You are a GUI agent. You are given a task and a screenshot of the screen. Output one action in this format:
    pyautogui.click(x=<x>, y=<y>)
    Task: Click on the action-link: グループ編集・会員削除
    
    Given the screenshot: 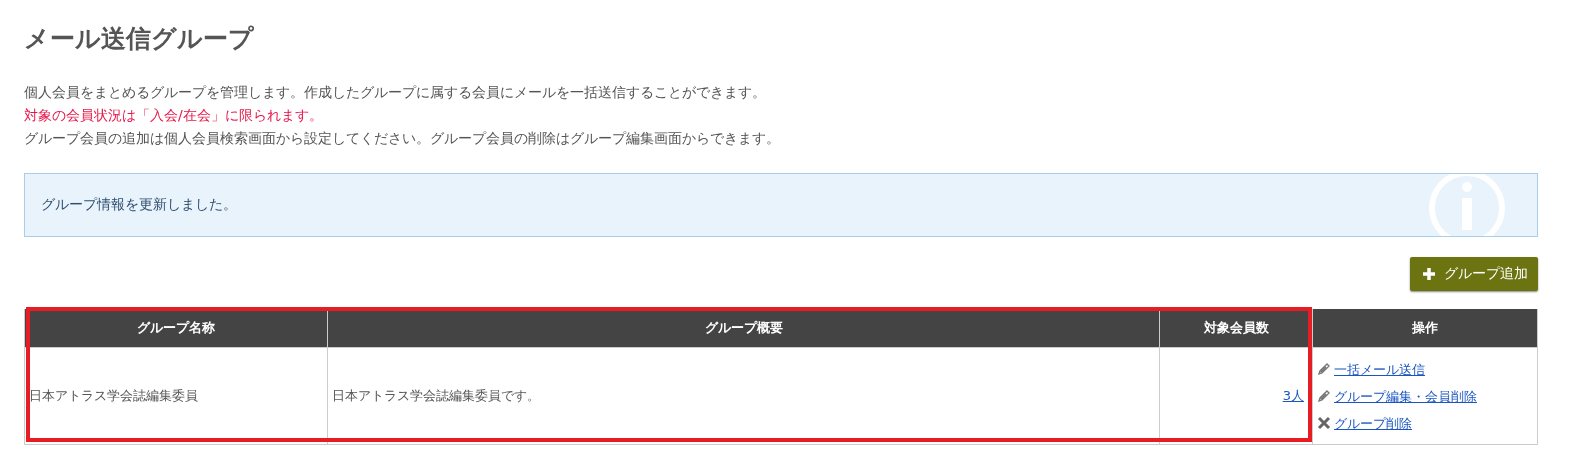 What is the action you would take?
    pyautogui.click(x=1405, y=396)
    